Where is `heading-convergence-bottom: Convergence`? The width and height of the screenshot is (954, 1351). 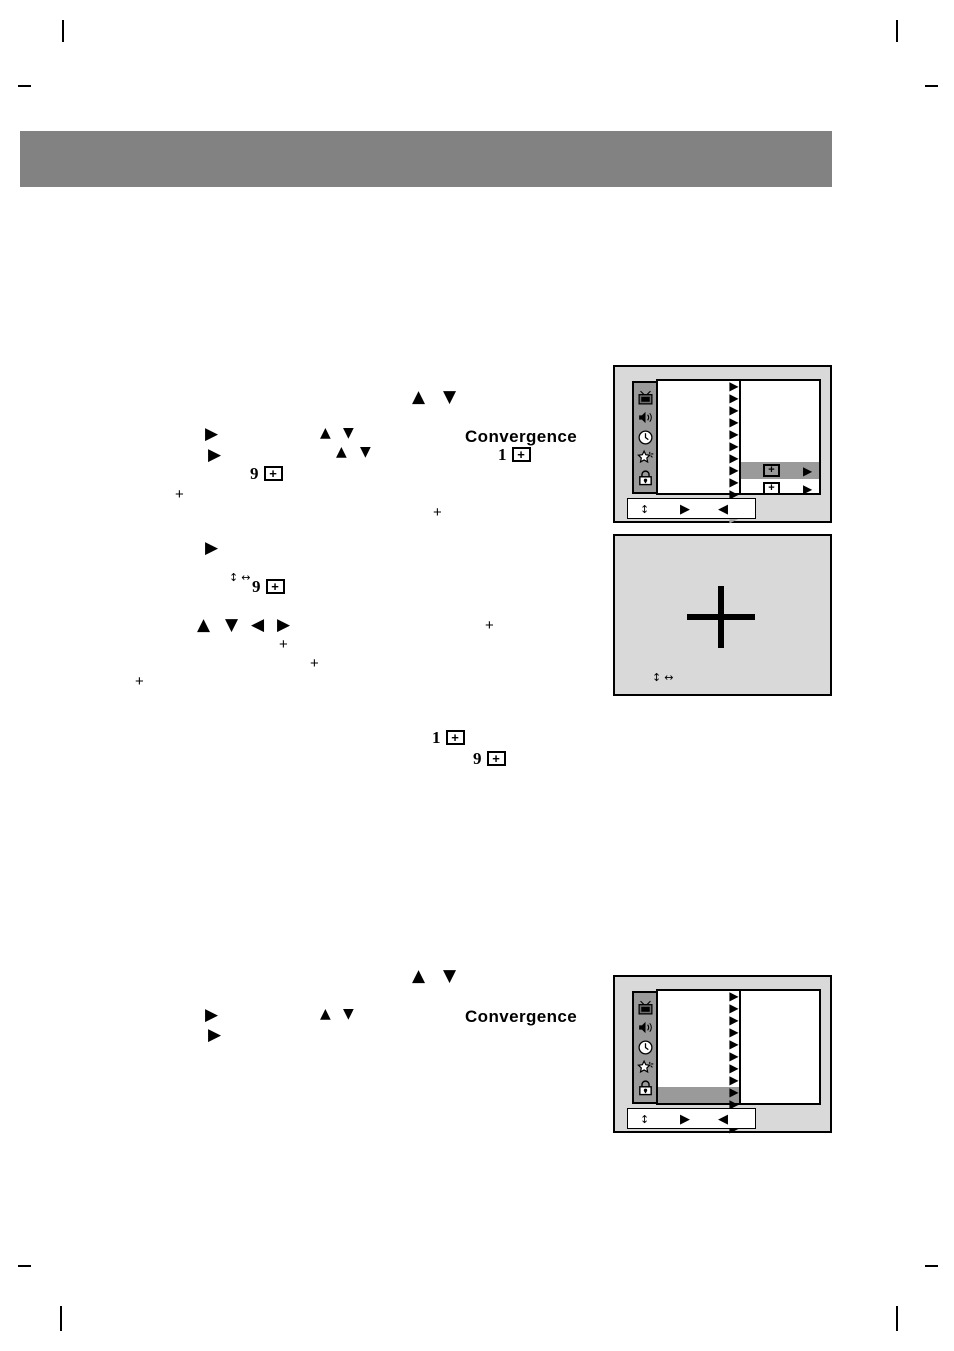
heading-convergence-bottom: Convergence is located at coordinates (521, 1016).